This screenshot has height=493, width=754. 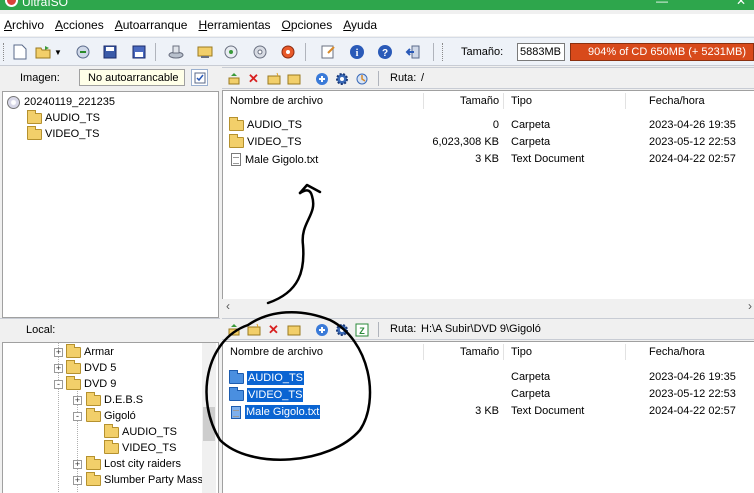 I want to click on burn-icon, so click(x=176, y=52).